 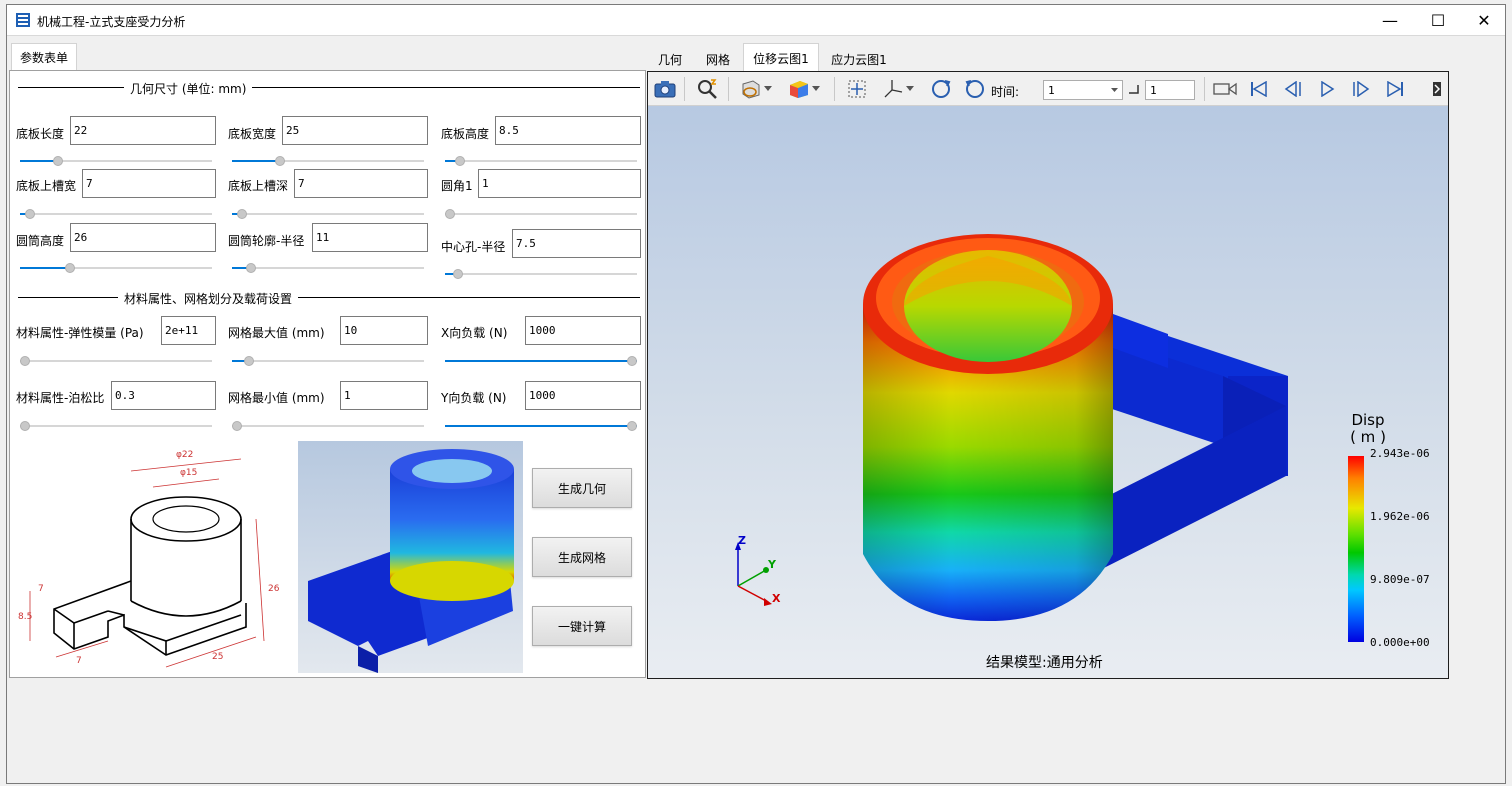 I want to click on zoom-icon, so click(x=707, y=89).